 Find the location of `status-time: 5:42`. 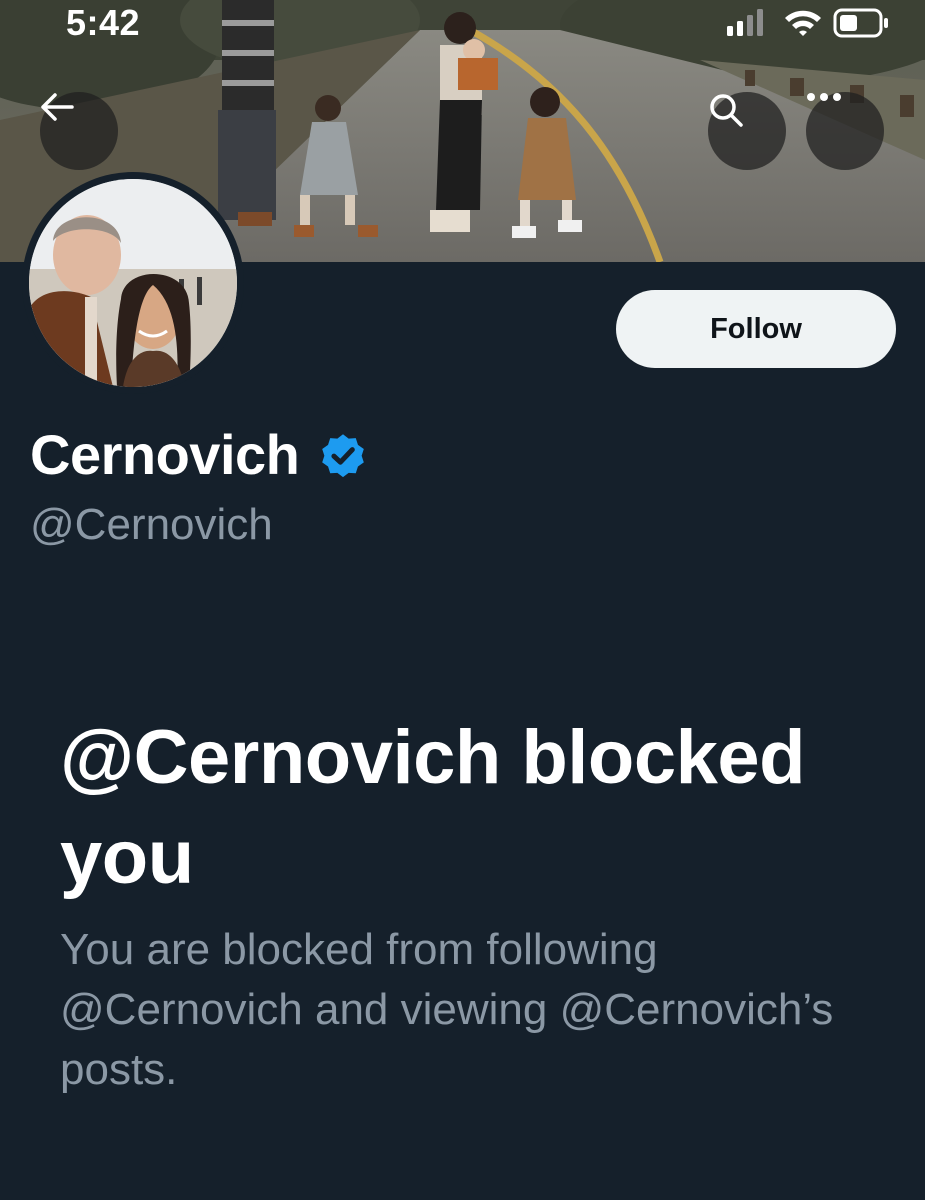

status-time: 5:42 is located at coordinates (103, 22).